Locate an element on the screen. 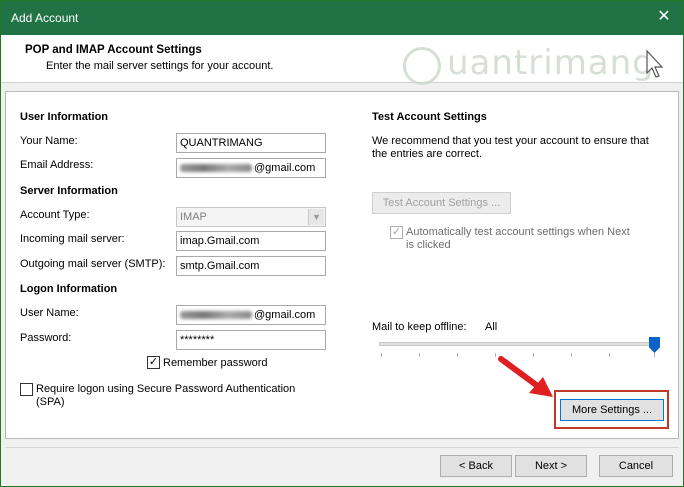  user-name-field: @gmail.com is located at coordinates (251, 315).